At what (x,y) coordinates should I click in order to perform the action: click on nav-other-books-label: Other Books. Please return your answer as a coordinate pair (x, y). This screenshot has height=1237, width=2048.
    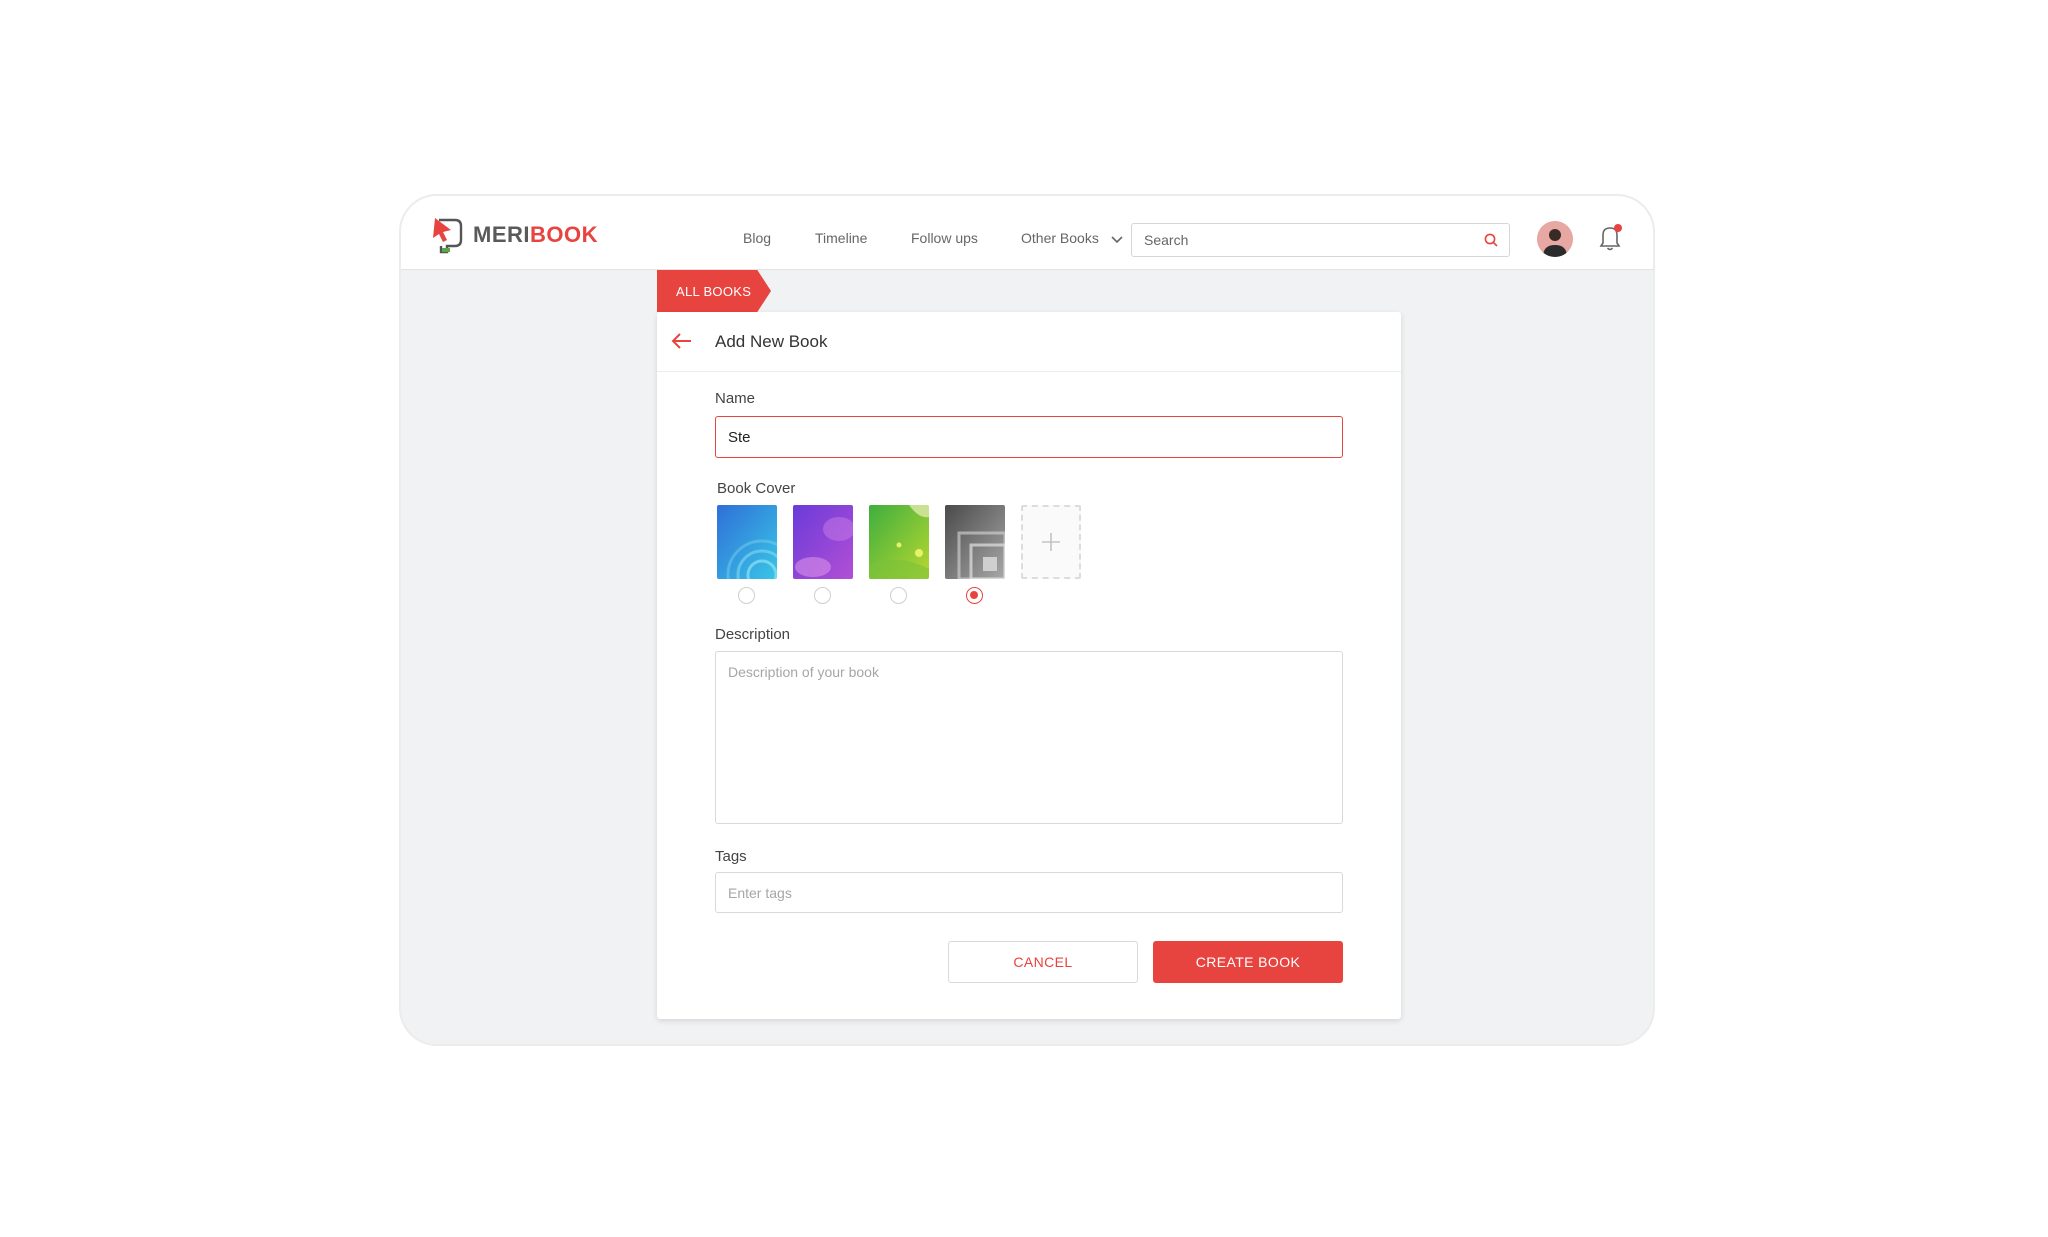
    Looking at the image, I should click on (1060, 238).